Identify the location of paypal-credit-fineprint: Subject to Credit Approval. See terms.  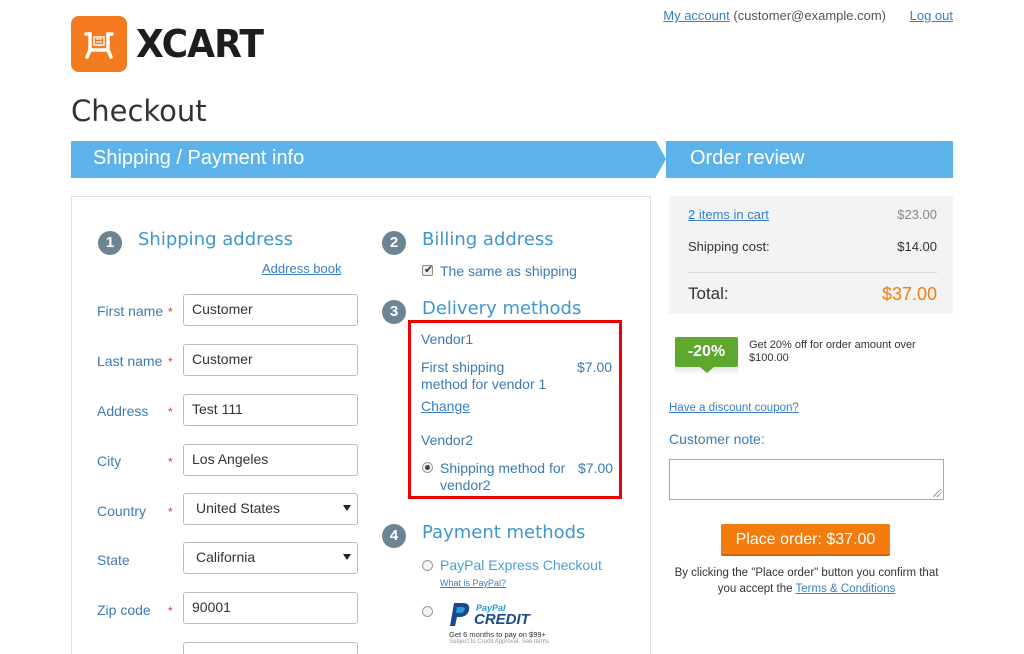
(499, 642).